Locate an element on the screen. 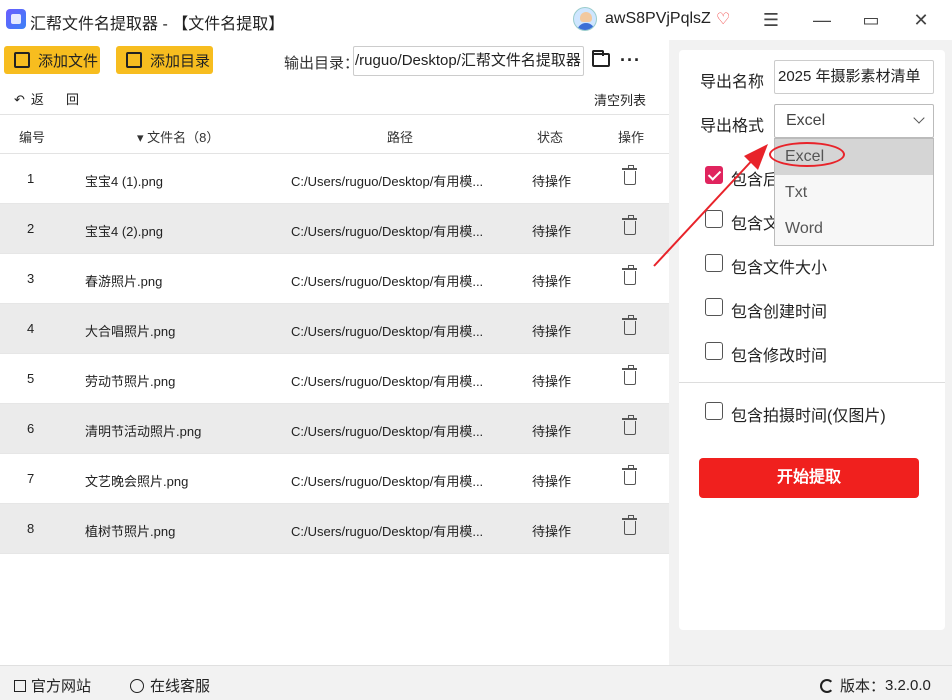 The height and width of the screenshot is (700, 952). row-filename: 文艺晚会照片.png is located at coordinates (137, 481).